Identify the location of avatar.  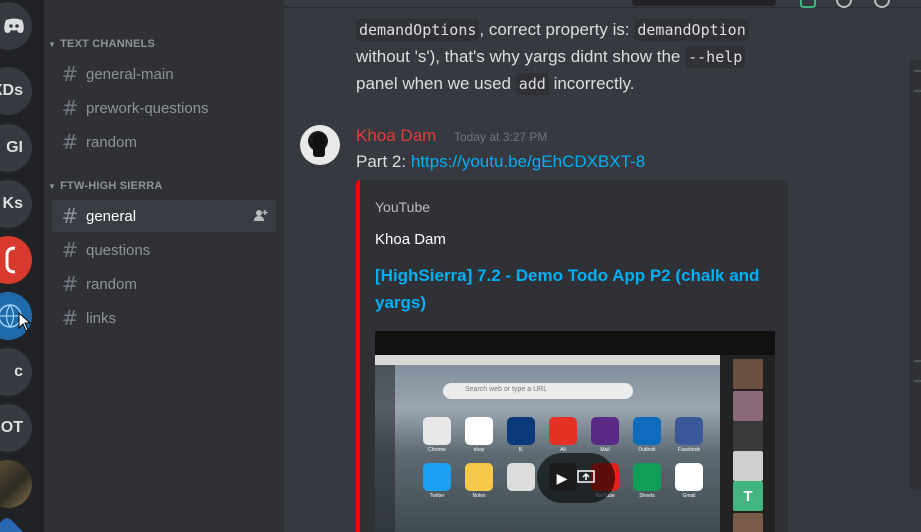
(320, 145).